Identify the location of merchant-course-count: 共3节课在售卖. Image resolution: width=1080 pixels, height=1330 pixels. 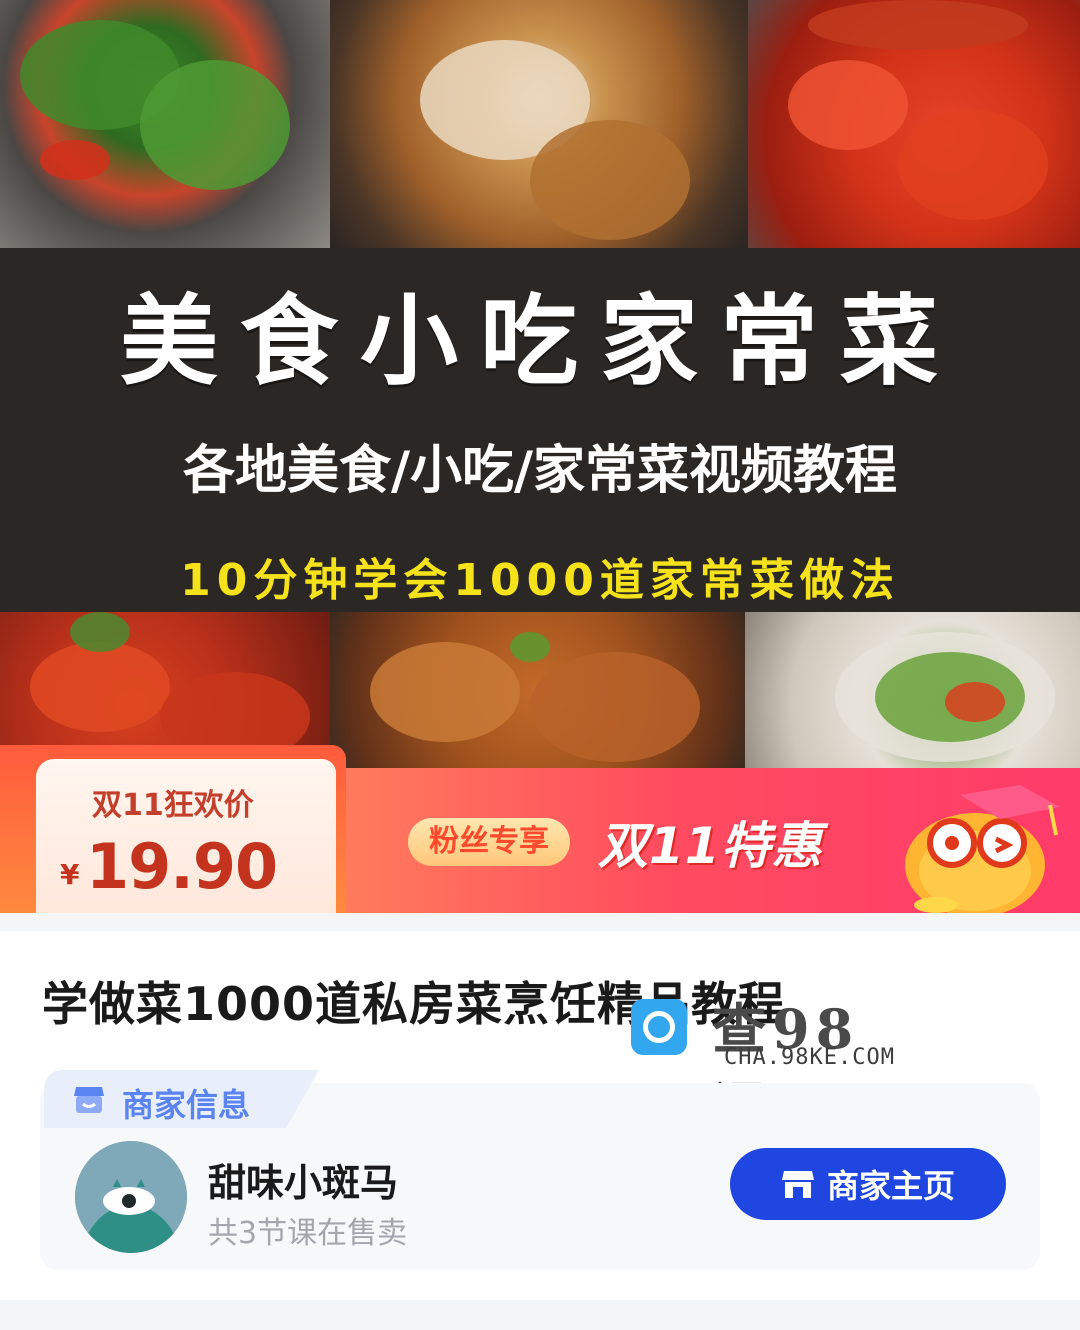
(308, 1233).